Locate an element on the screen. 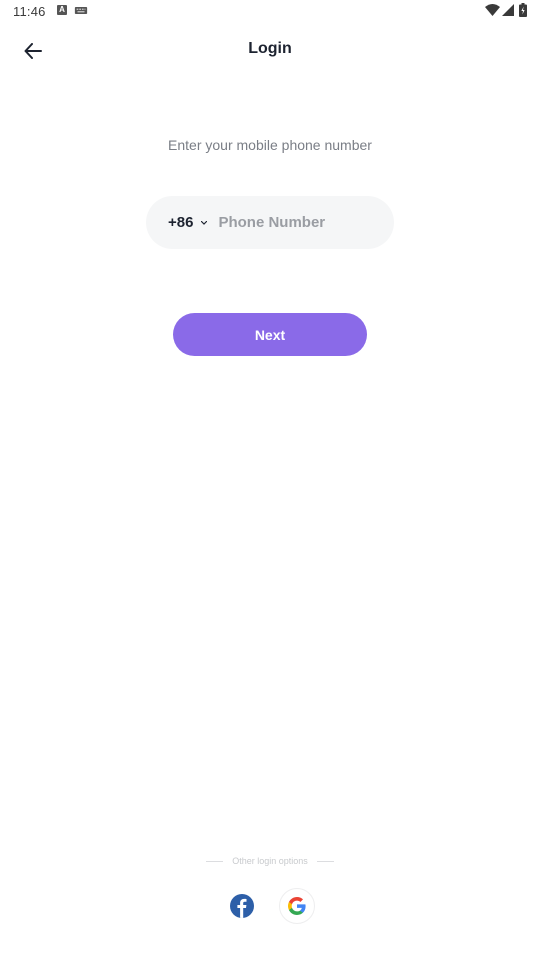 Image resolution: width=540 pixels, height=960 pixels. phone-number-field: +86 is located at coordinates (270, 222).